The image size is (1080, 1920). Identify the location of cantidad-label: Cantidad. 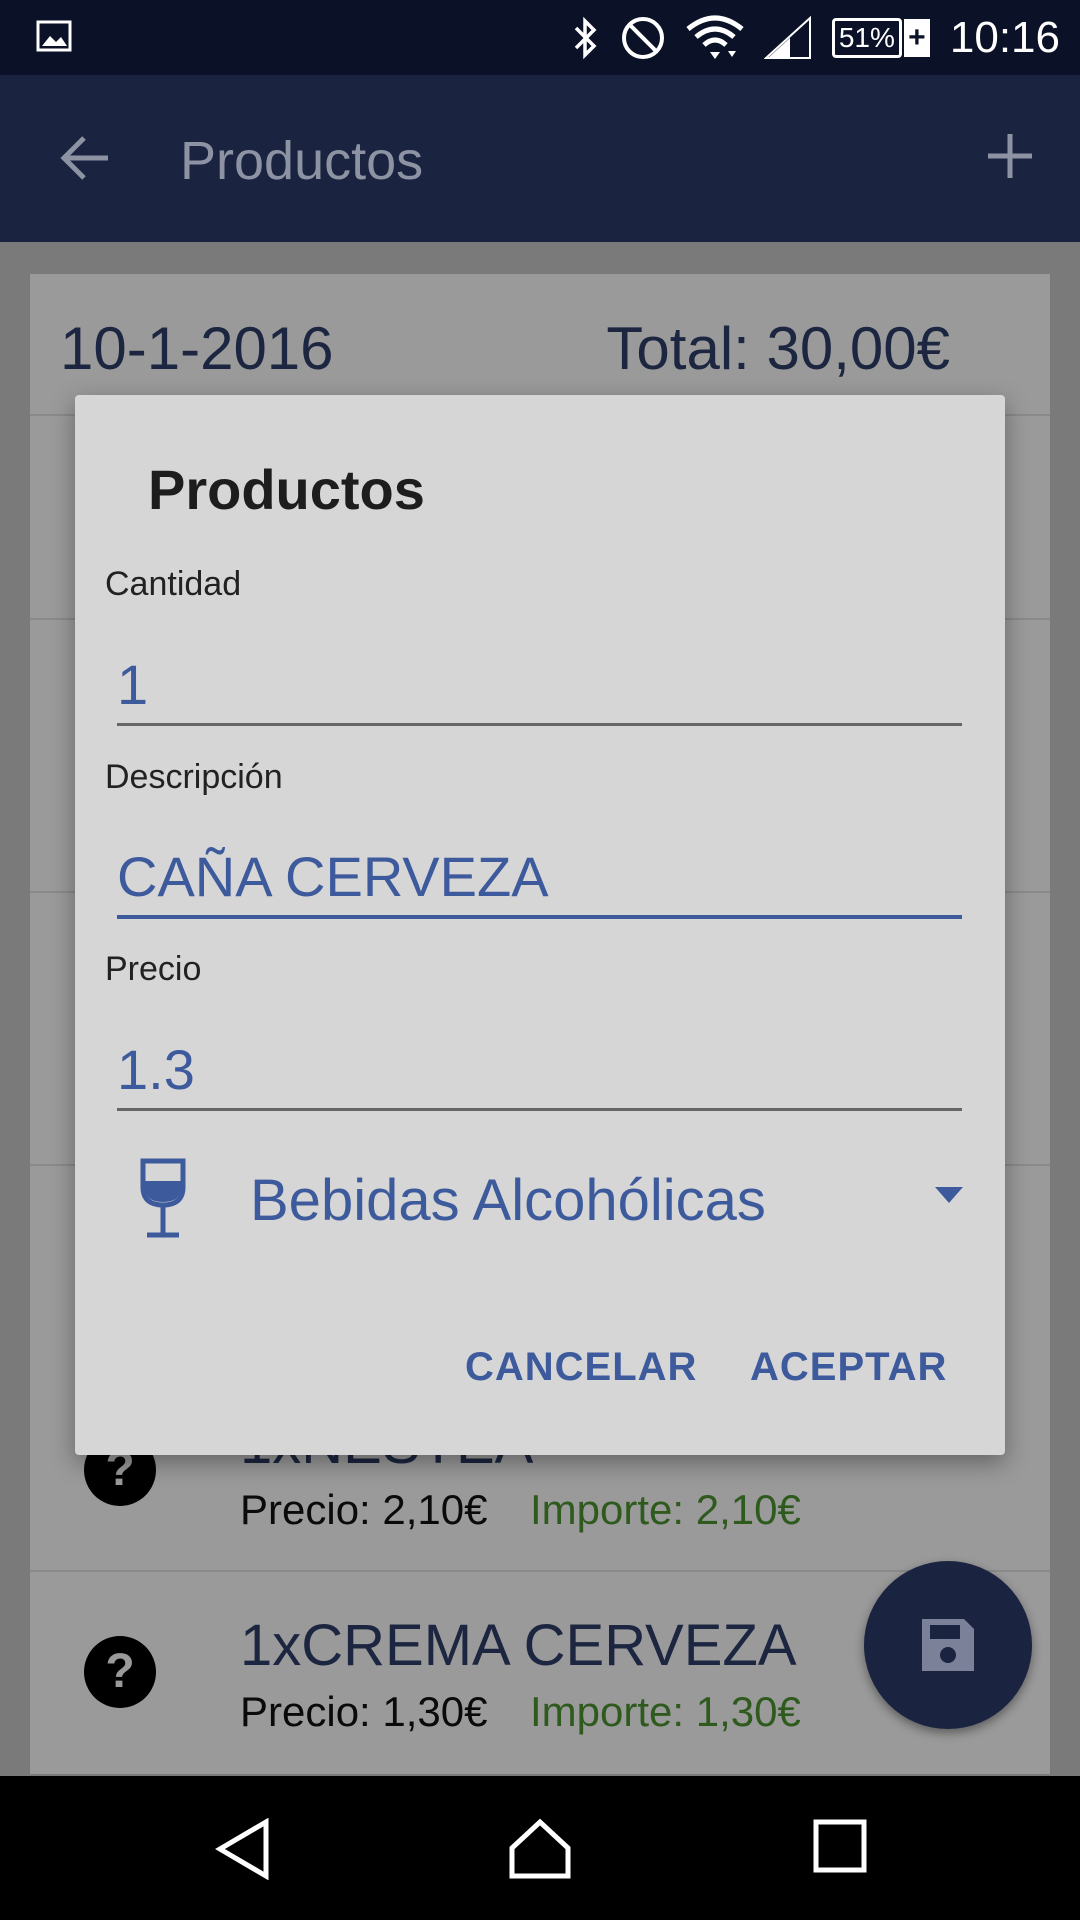
(173, 584).